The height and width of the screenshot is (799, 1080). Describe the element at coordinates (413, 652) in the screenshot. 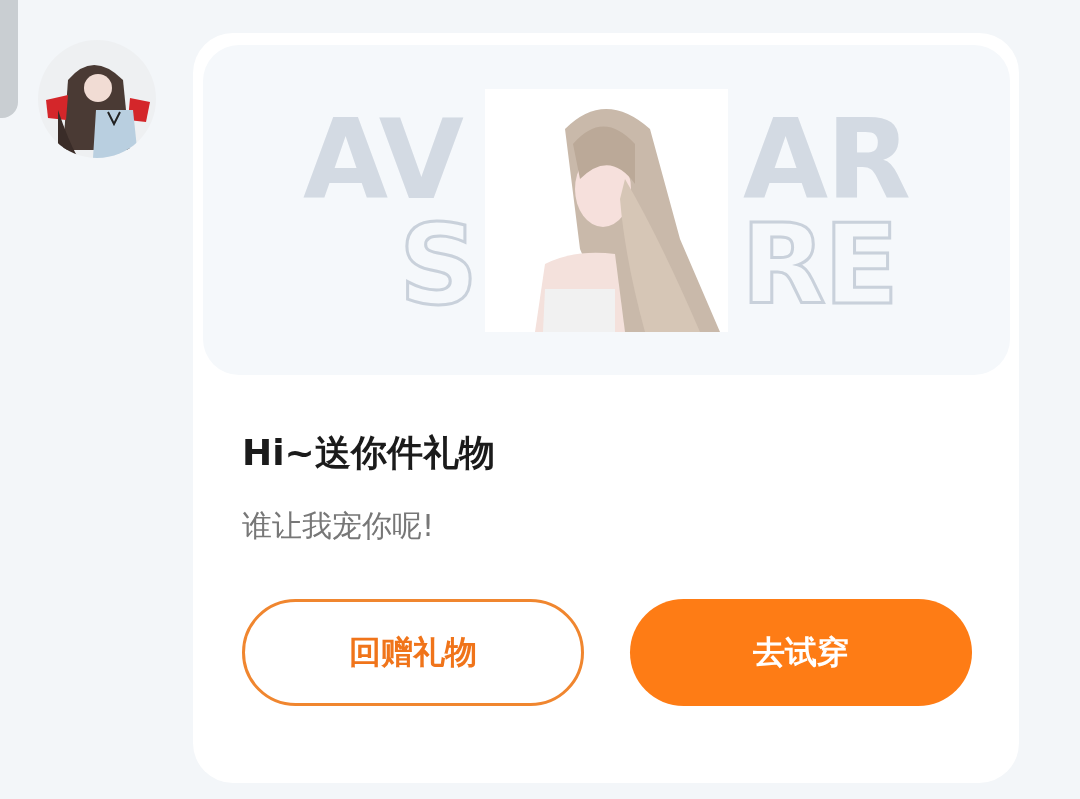

I see `return-gift-button: 回赠礼物` at that location.